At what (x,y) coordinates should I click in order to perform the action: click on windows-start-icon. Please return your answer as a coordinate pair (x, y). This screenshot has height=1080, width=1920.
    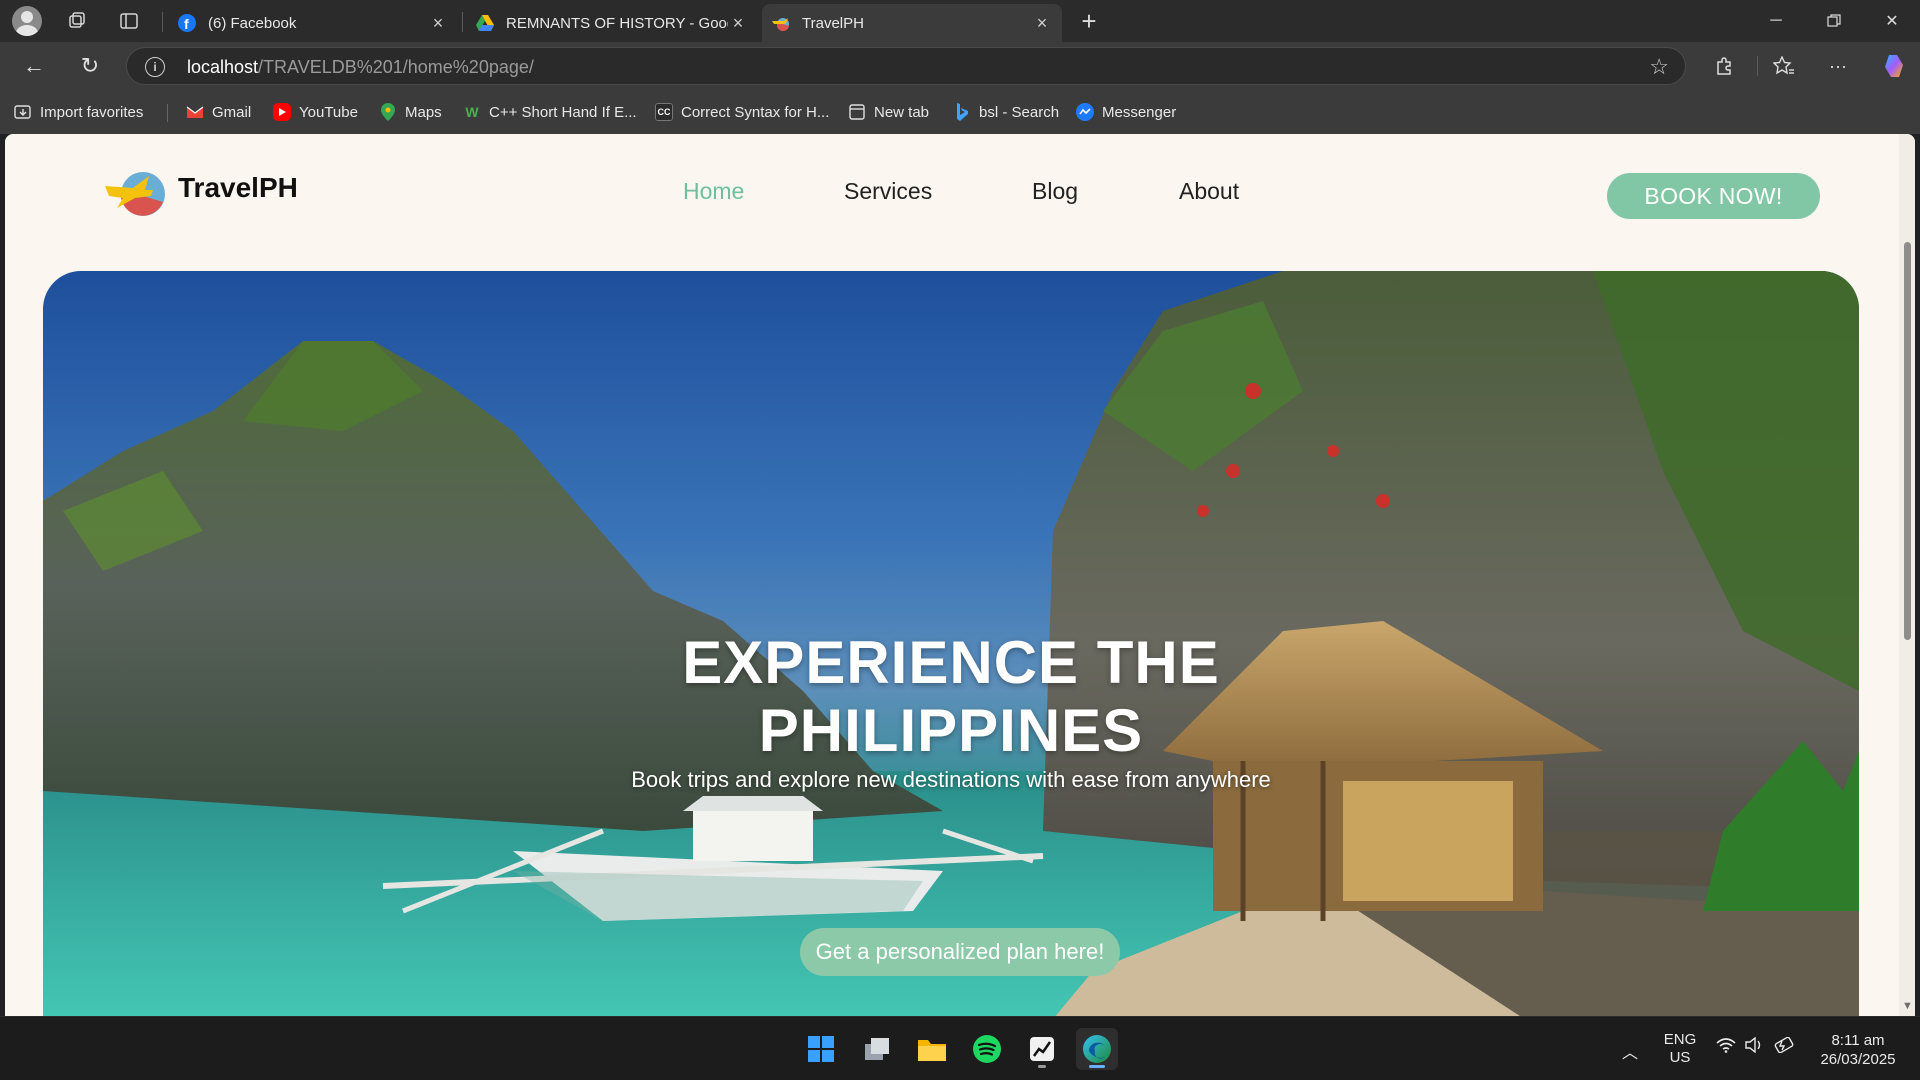
    Looking at the image, I should click on (821, 1049).